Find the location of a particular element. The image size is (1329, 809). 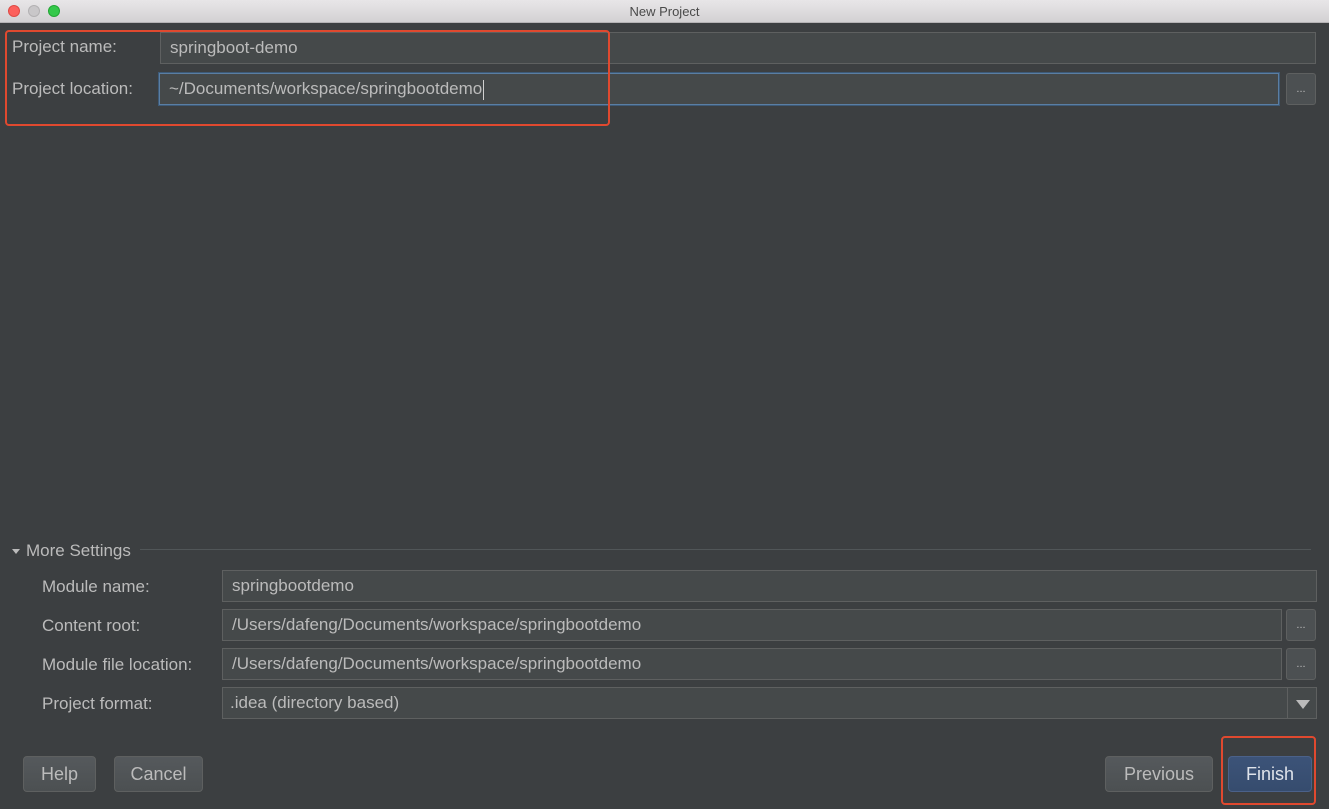

content-root-label: Content root: is located at coordinates (91, 625).